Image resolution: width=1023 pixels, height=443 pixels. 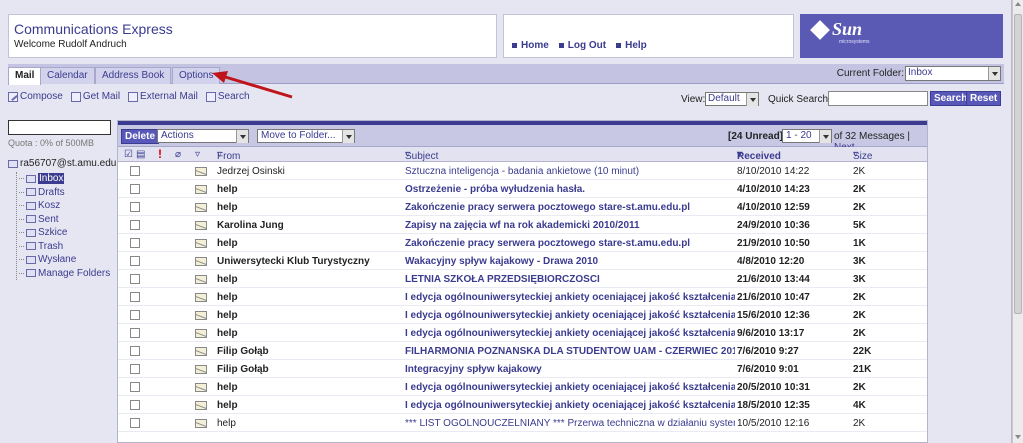 I want to click on home-link: Home, so click(x=530, y=45).